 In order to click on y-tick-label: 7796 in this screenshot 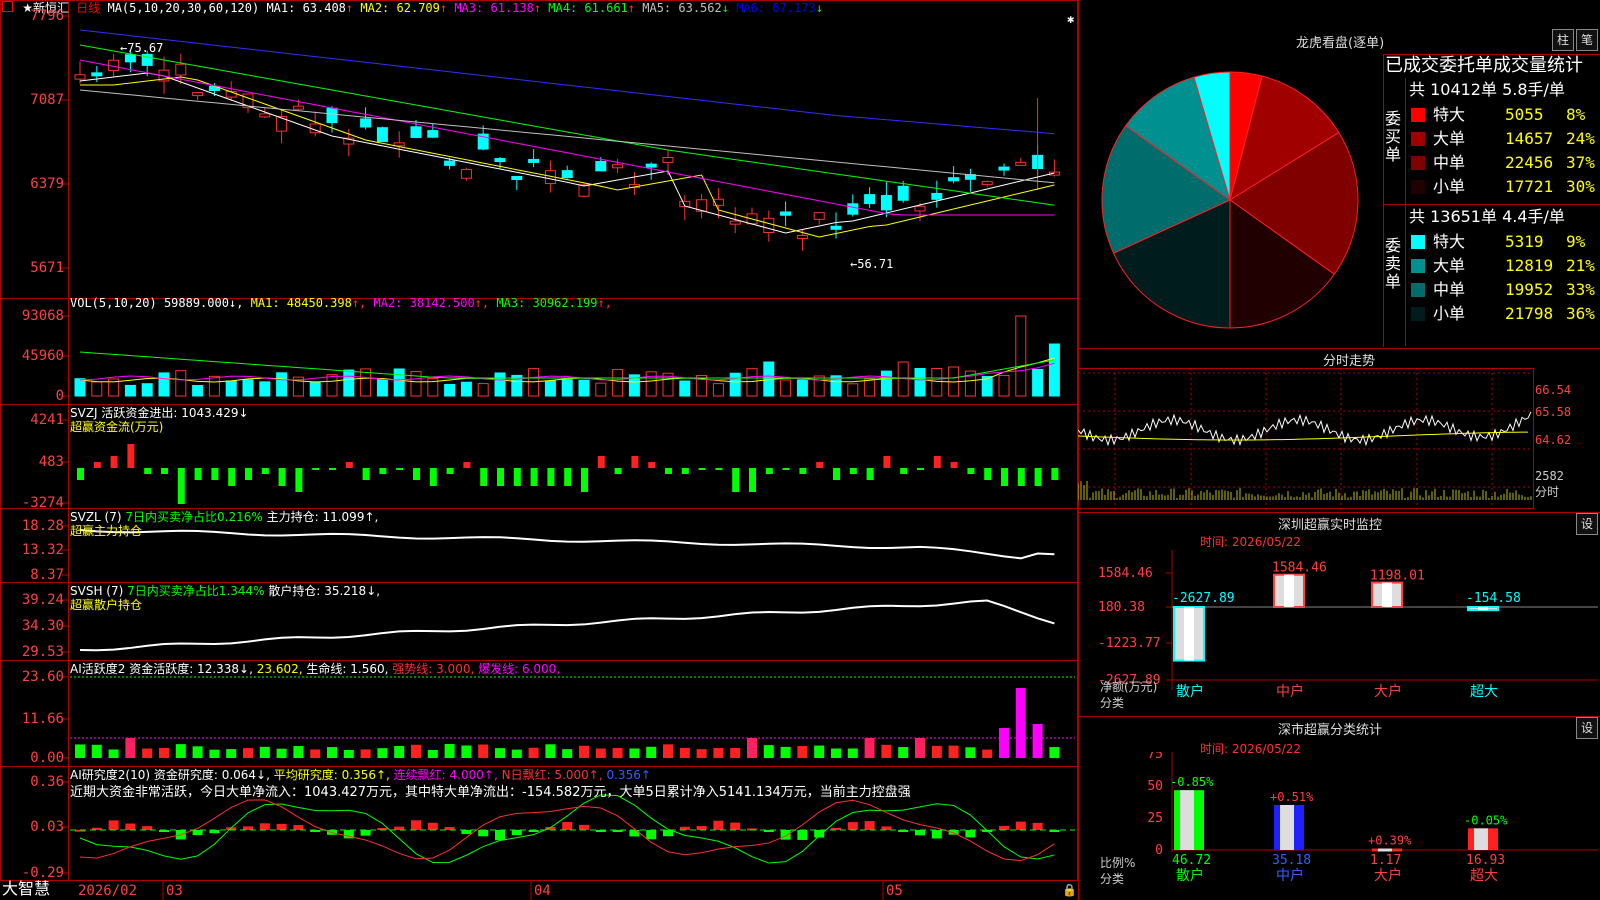, I will do `click(47, 16)`.